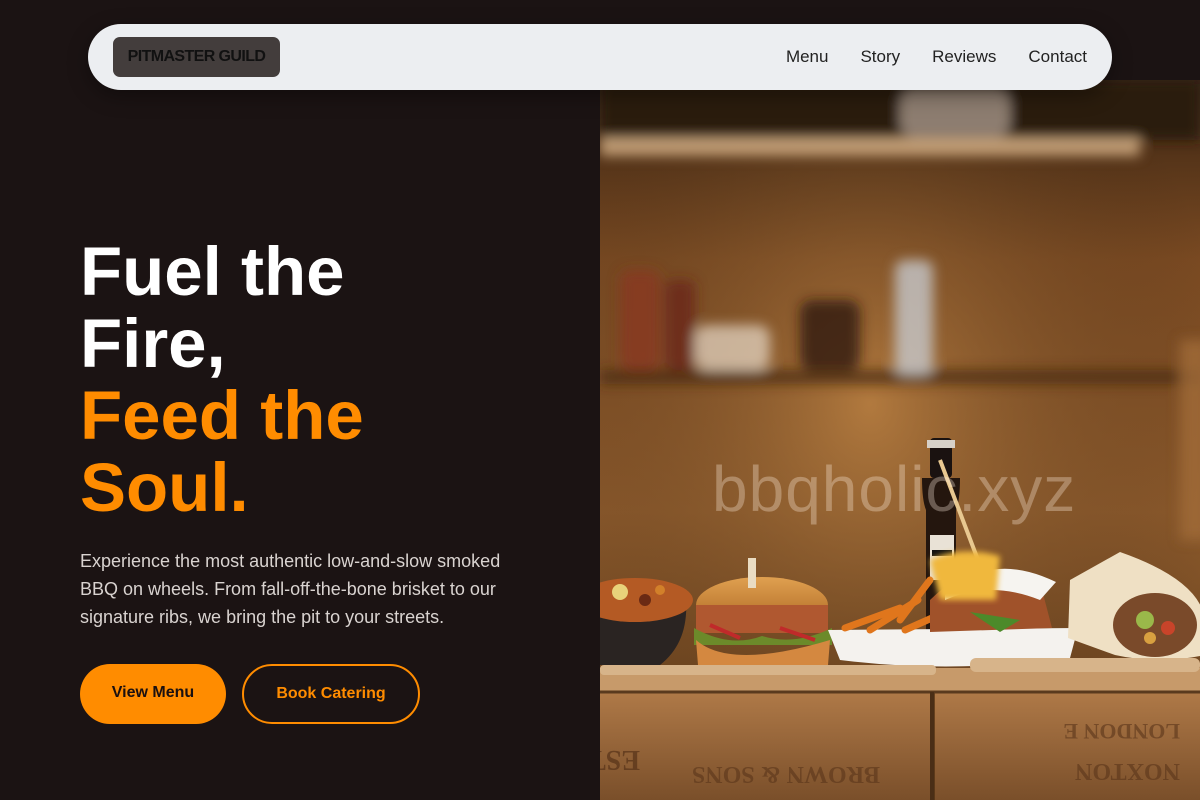 The image size is (1200, 800). What do you see at coordinates (153, 343) in the screenshot?
I see `hero-title-line-2: Fire,` at bounding box center [153, 343].